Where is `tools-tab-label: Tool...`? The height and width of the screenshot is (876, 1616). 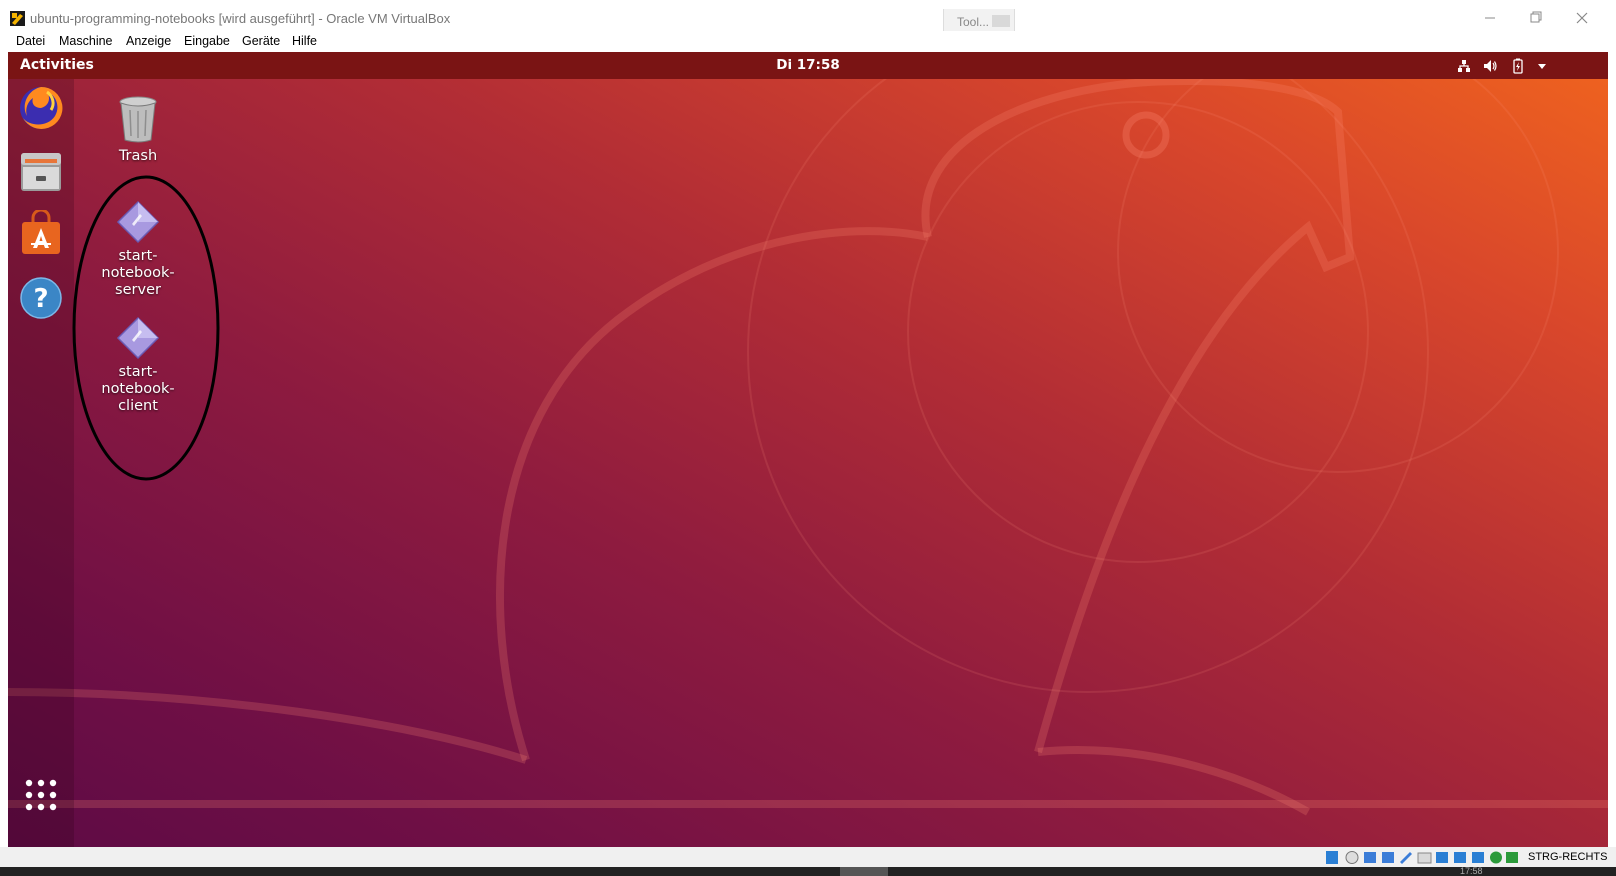
tools-tab-label: Tool... is located at coordinates (973, 22).